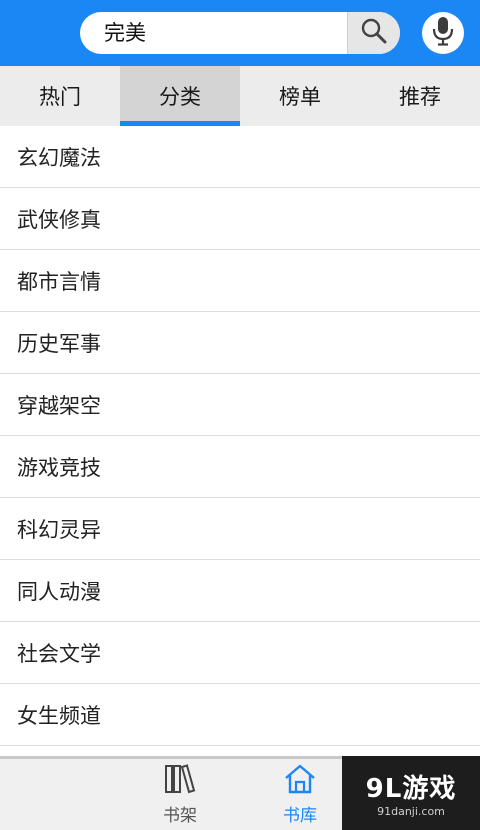  Describe the element at coordinates (420, 96) in the screenshot. I see `tab-recommend: 推荐` at that location.